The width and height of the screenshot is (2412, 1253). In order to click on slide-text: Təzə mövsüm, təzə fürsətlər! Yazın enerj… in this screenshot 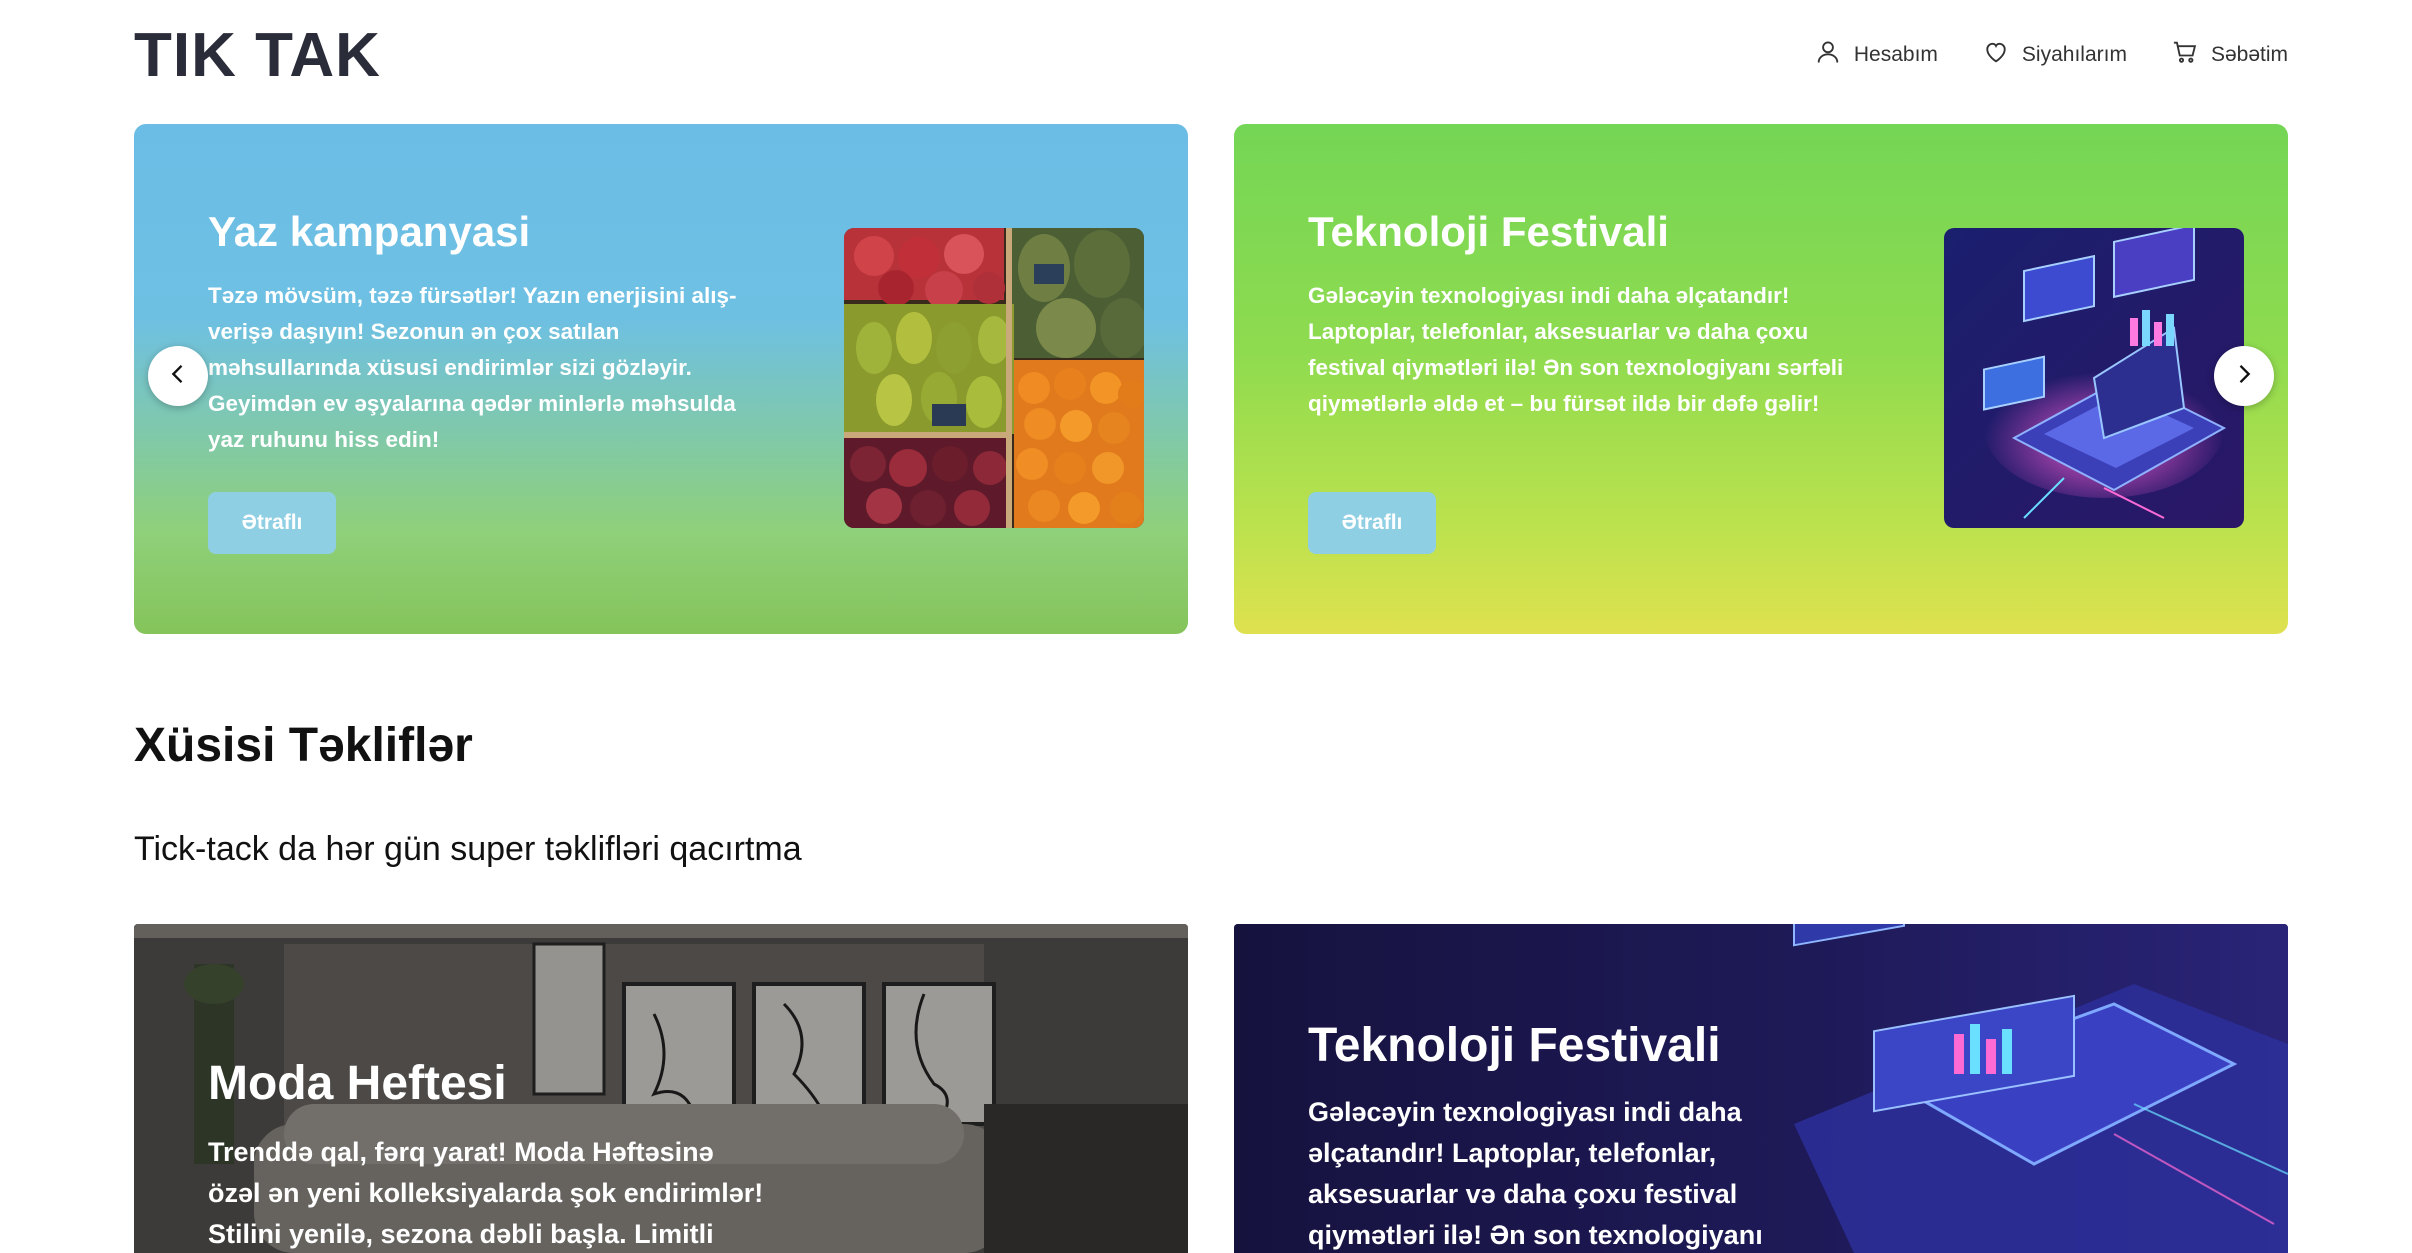, I will do `click(472, 367)`.